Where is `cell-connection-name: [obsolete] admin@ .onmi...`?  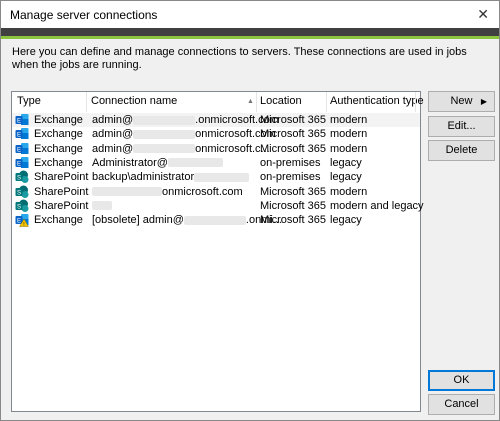 cell-connection-name: [obsolete] admin@ .onmi... is located at coordinates (187, 220).